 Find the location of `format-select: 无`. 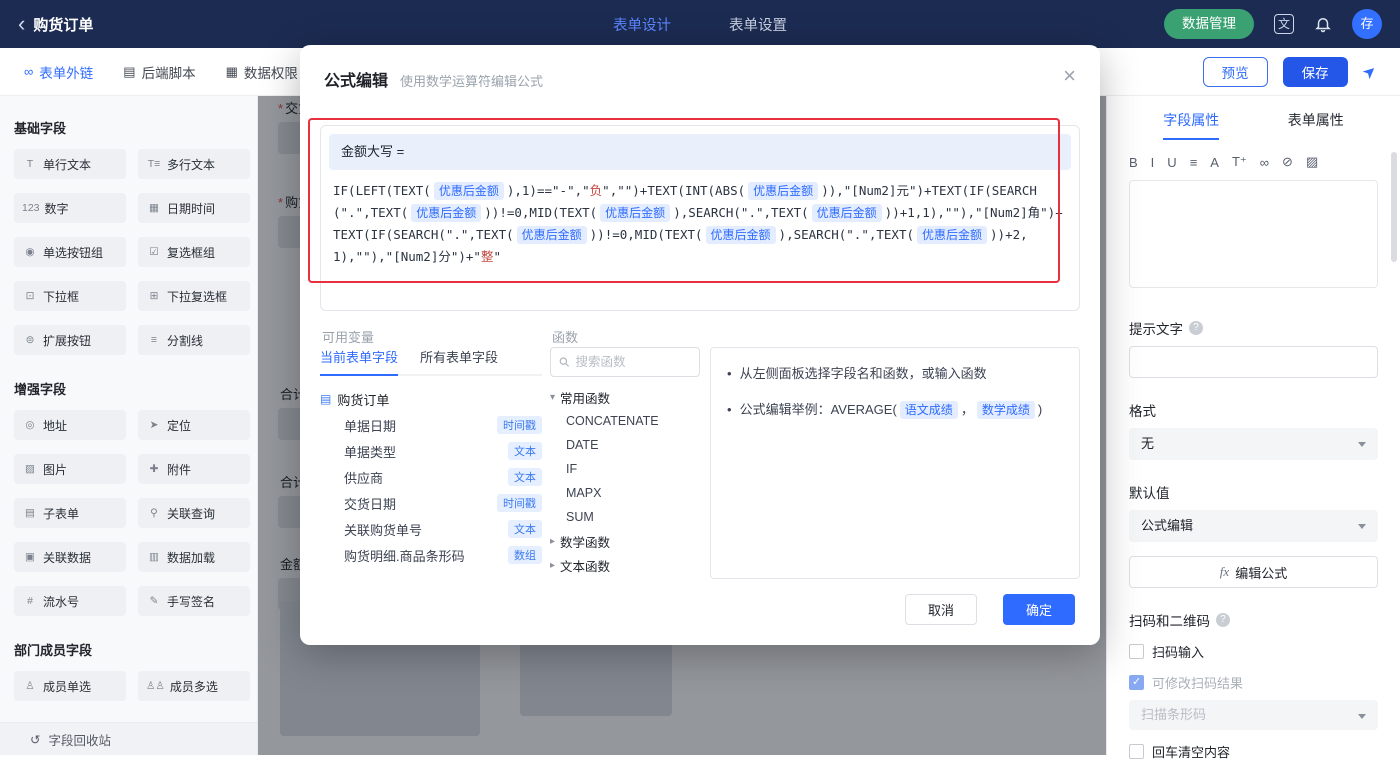

format-select: 无 is located at coordinates (1253, 444).